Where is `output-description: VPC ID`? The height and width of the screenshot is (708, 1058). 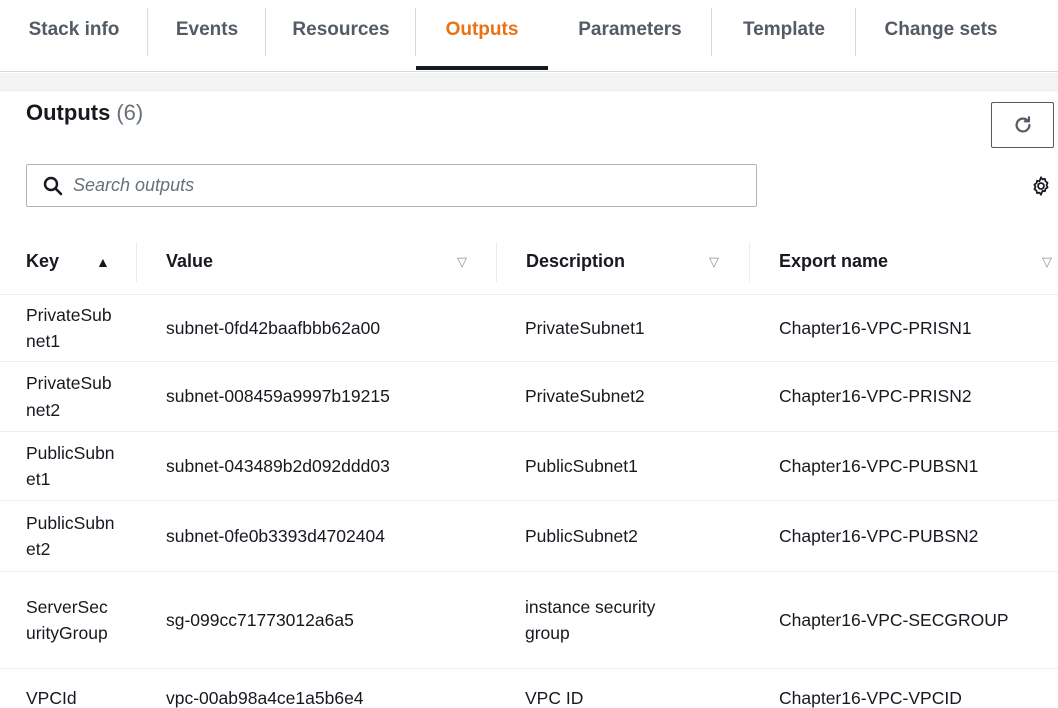 output-description: VPC ID is located at coordinates (554, 697).